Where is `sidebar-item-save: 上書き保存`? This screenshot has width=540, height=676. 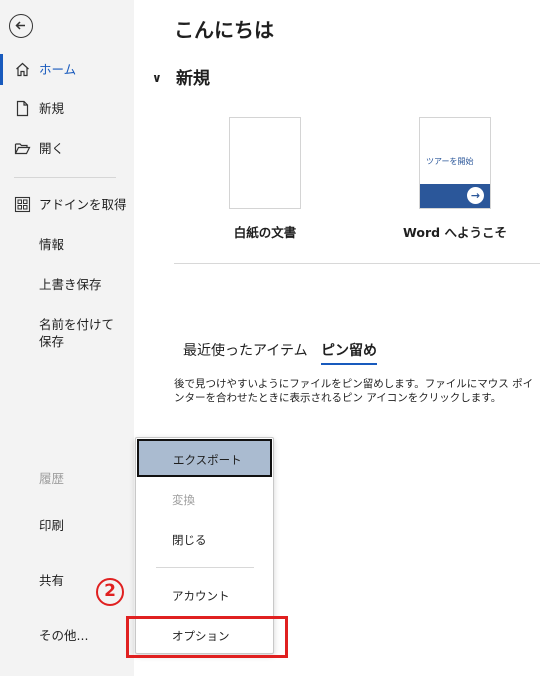
sidebar-item-save: 上書き保存 is located at coordinates (67, 284).